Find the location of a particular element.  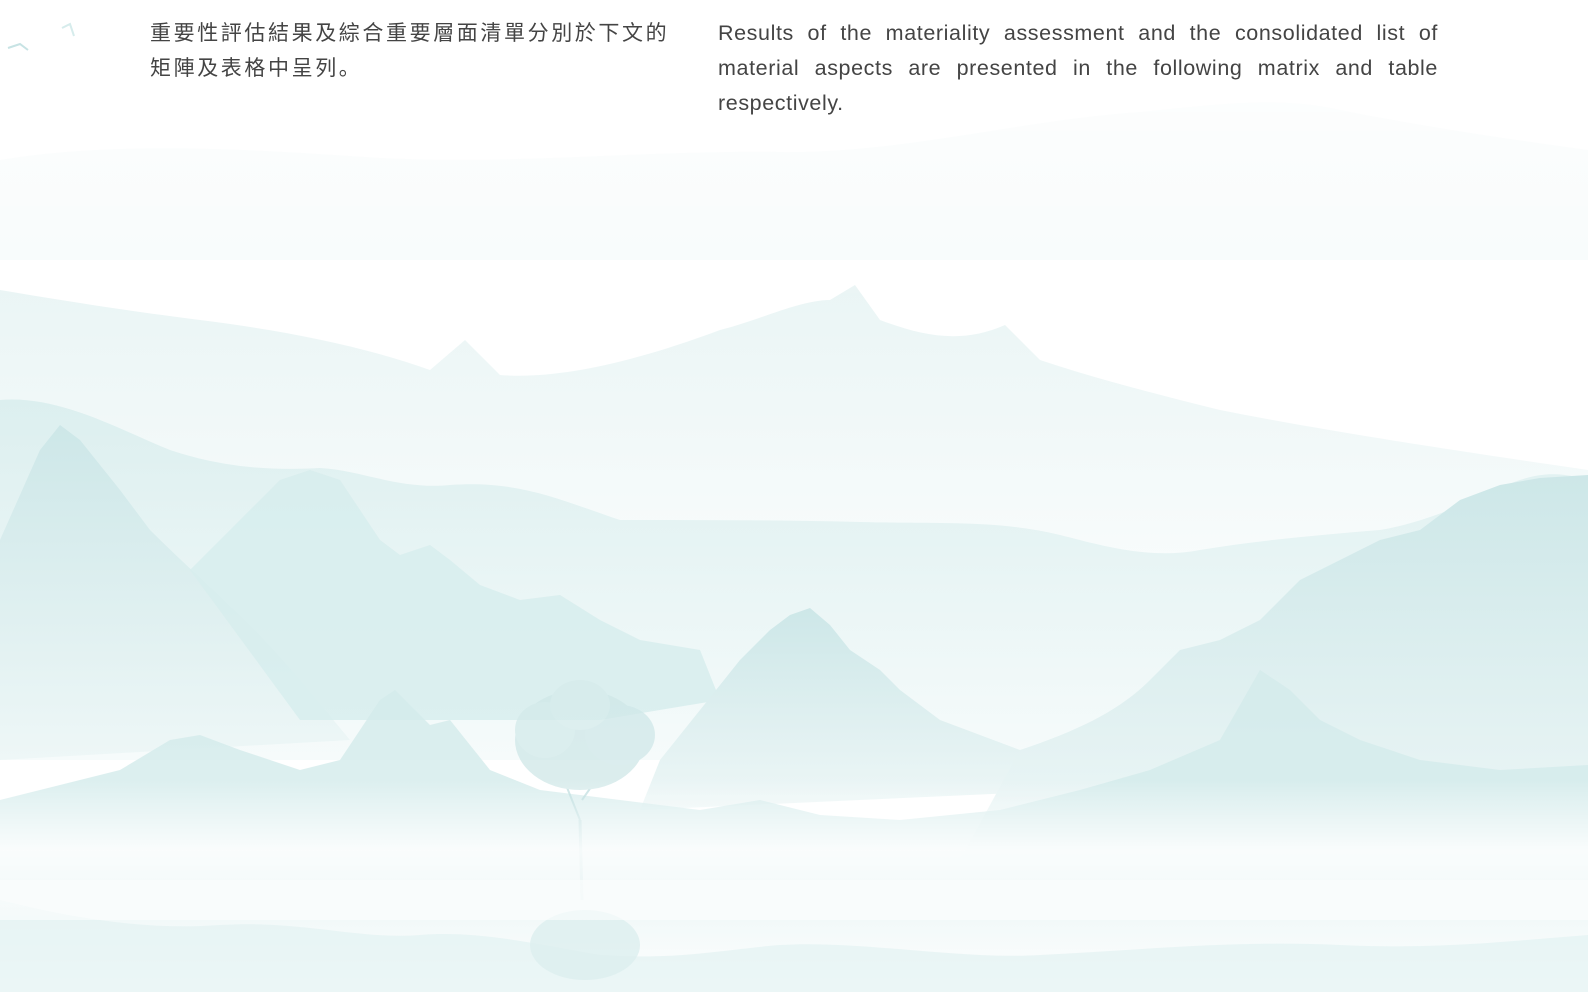

bottom-mist is located at coordinates (794, 850).